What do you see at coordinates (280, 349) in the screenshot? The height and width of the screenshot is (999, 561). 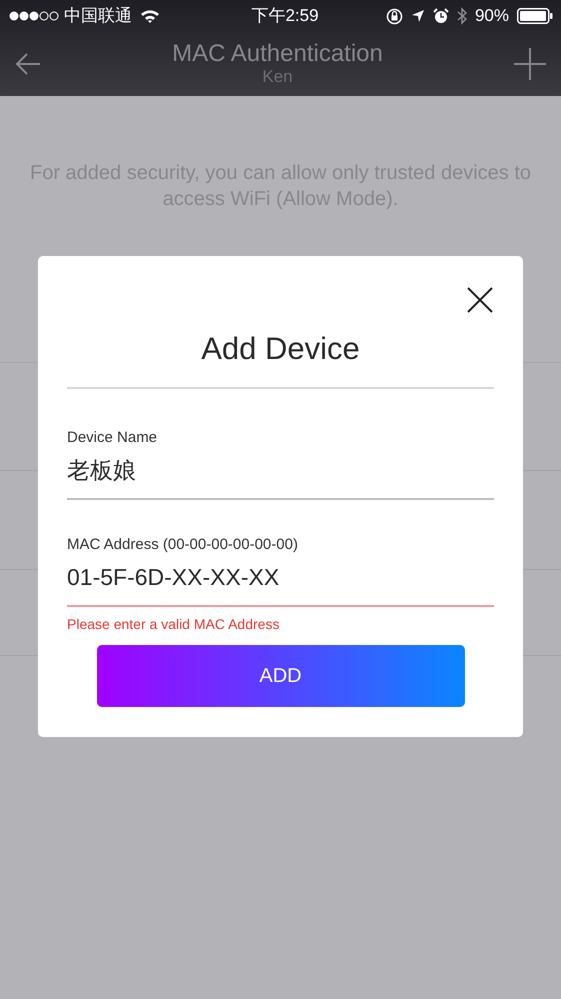 I see `dialog-title: Add Device` at bounding box center [280, 349].